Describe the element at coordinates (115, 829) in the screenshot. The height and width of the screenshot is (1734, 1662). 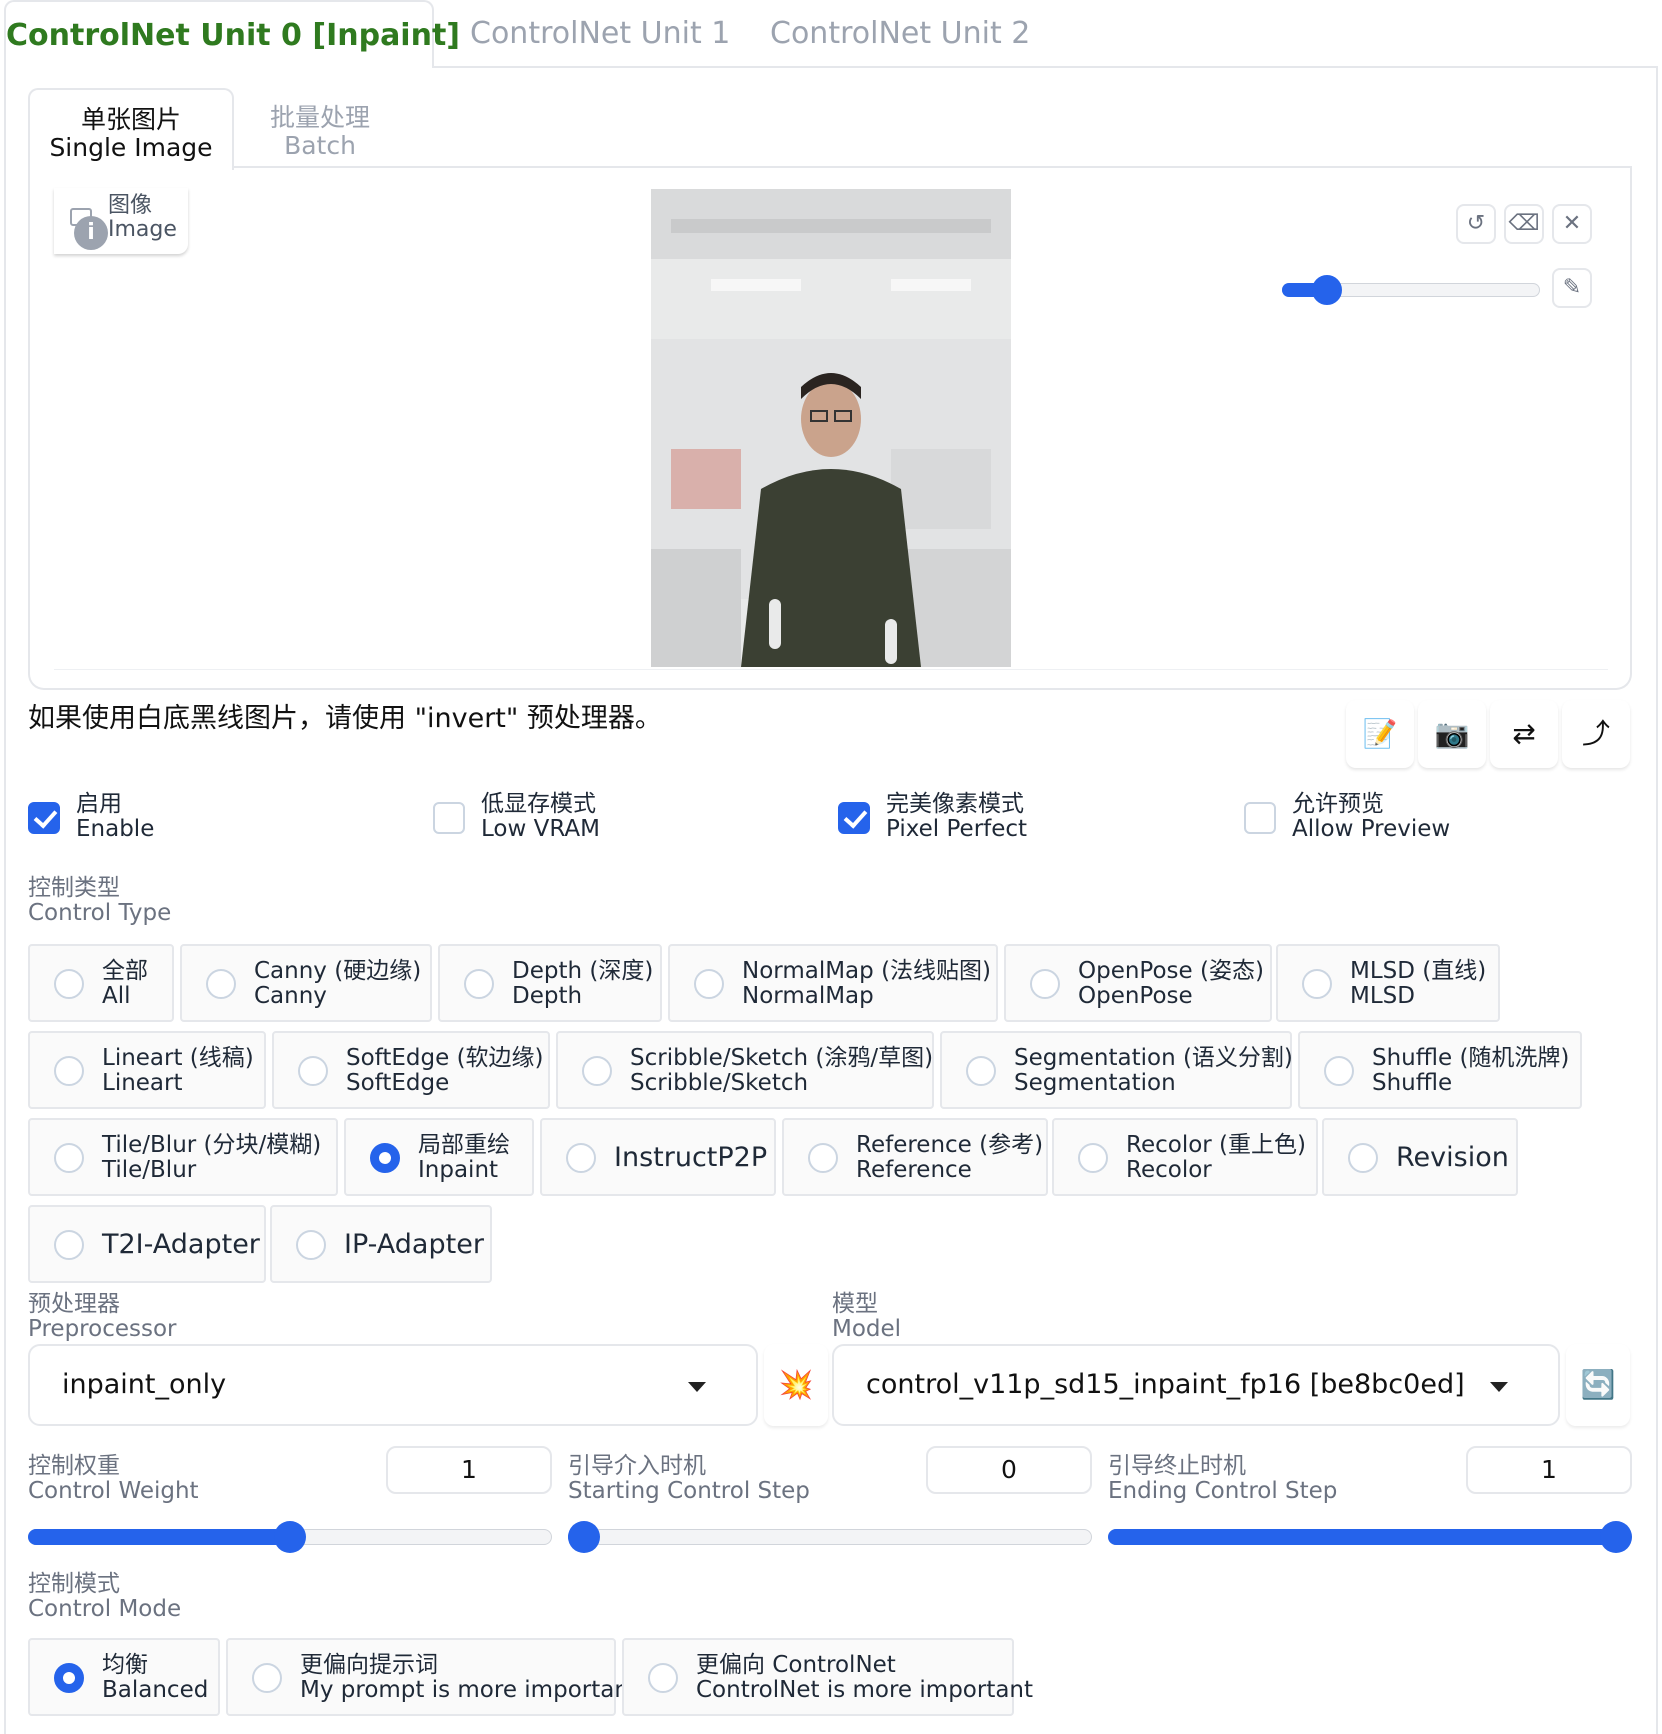
I see `enable-label-en: Enable` at that location.